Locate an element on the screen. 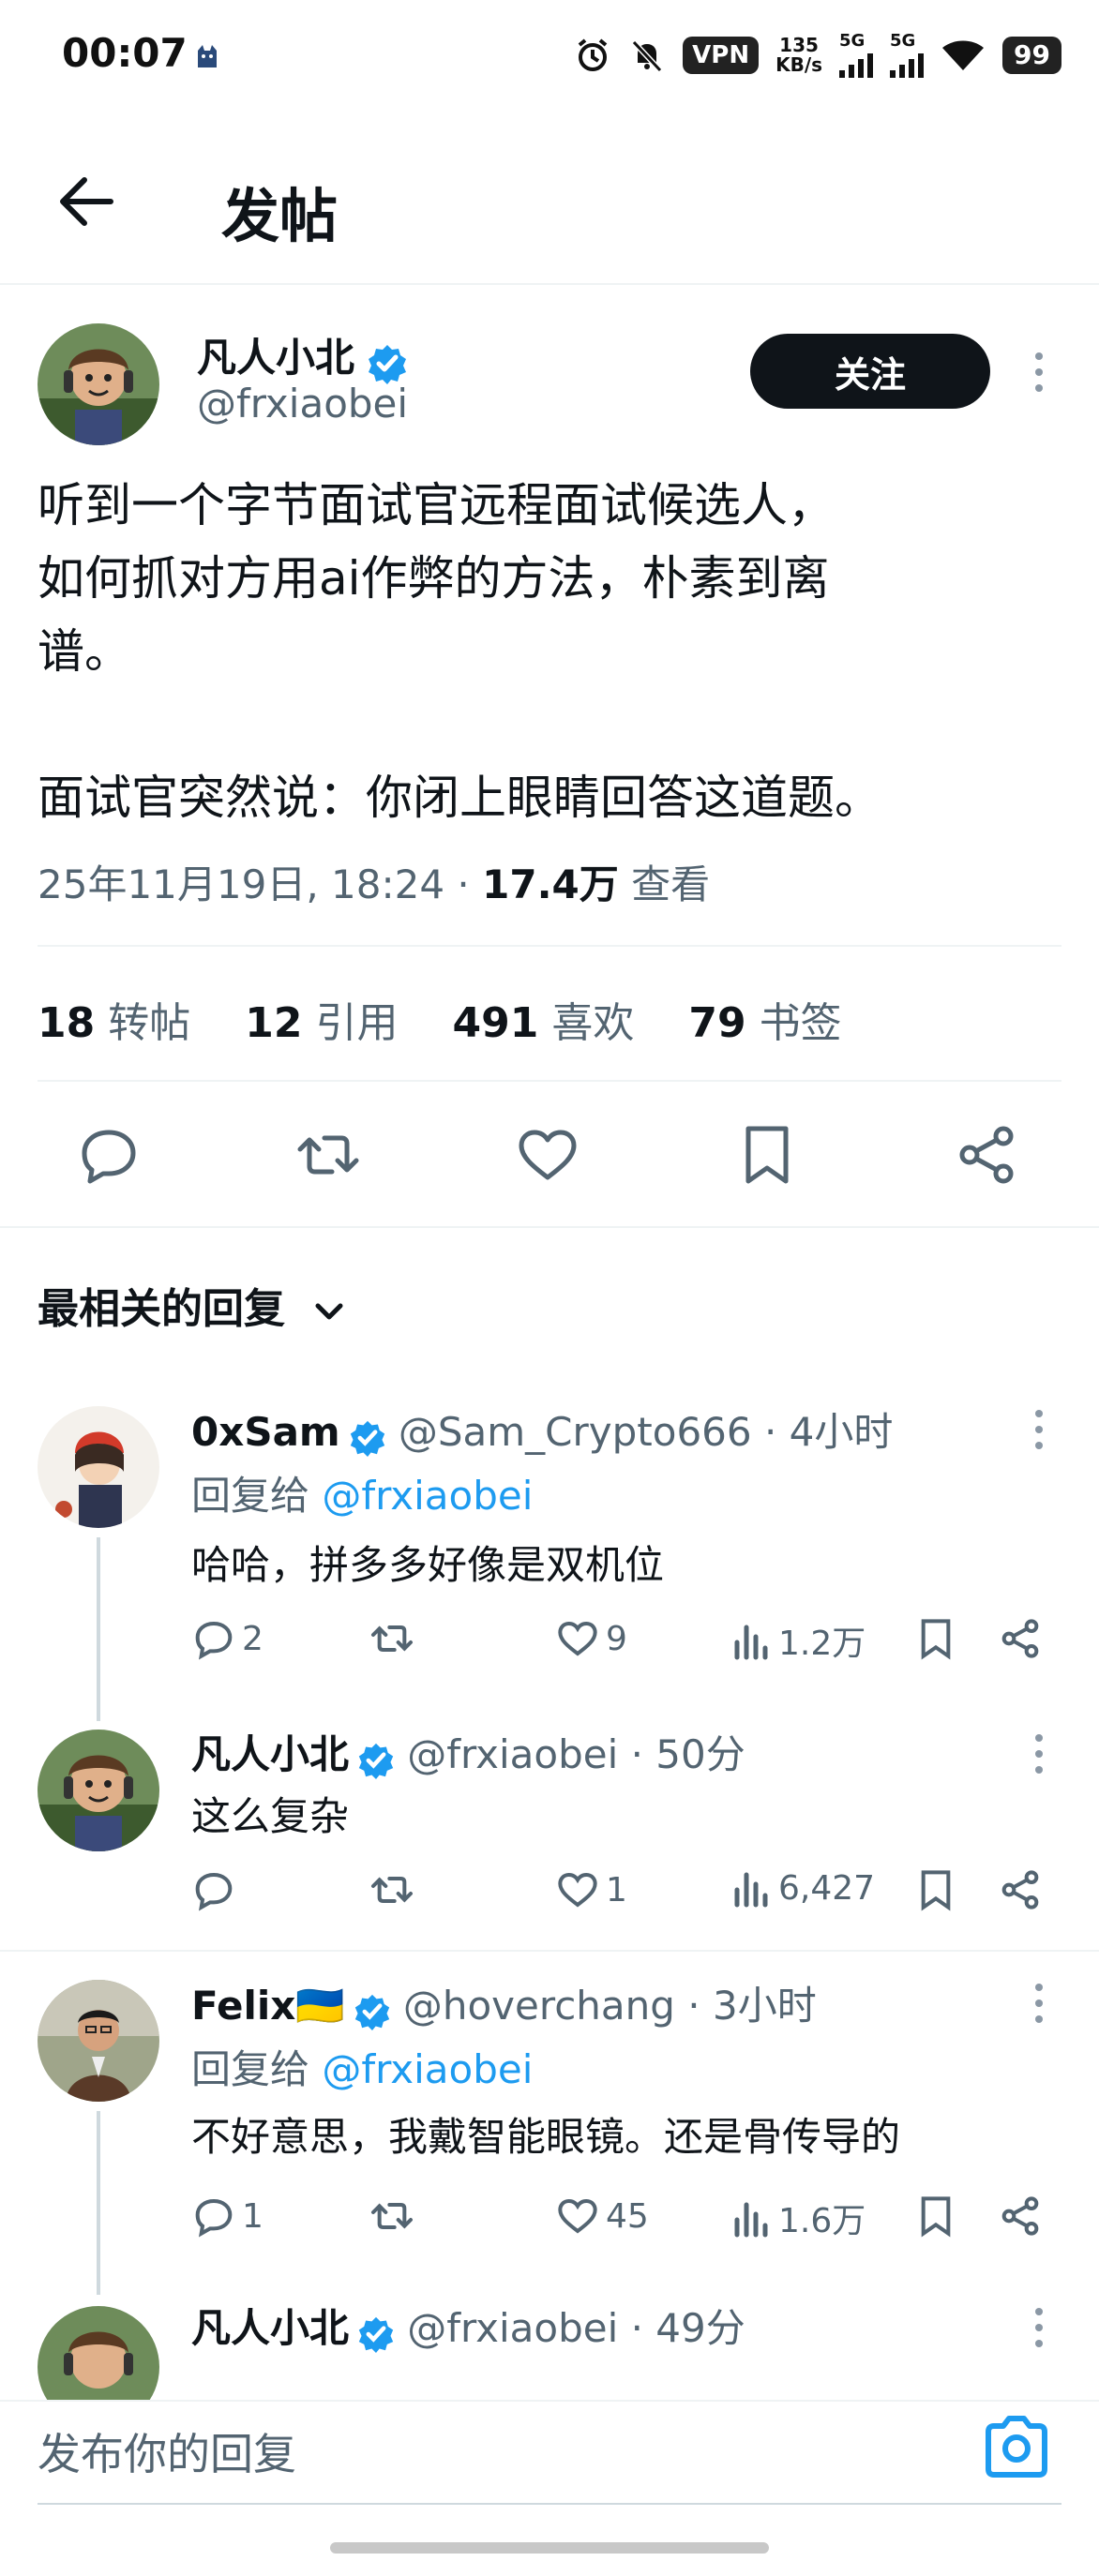  reply-avatar-felix is located at coordinates (98, 2041).